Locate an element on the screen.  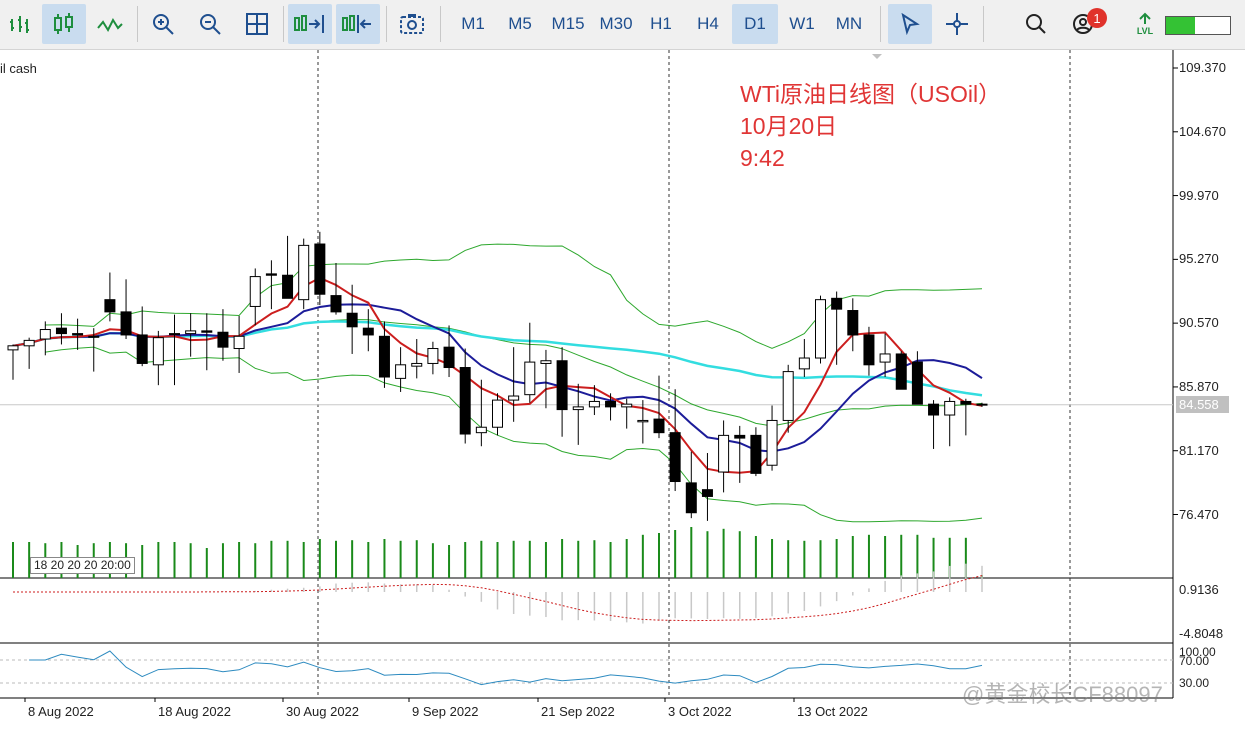
timeframe-m15: M15 is located at coordinates (568, 24).